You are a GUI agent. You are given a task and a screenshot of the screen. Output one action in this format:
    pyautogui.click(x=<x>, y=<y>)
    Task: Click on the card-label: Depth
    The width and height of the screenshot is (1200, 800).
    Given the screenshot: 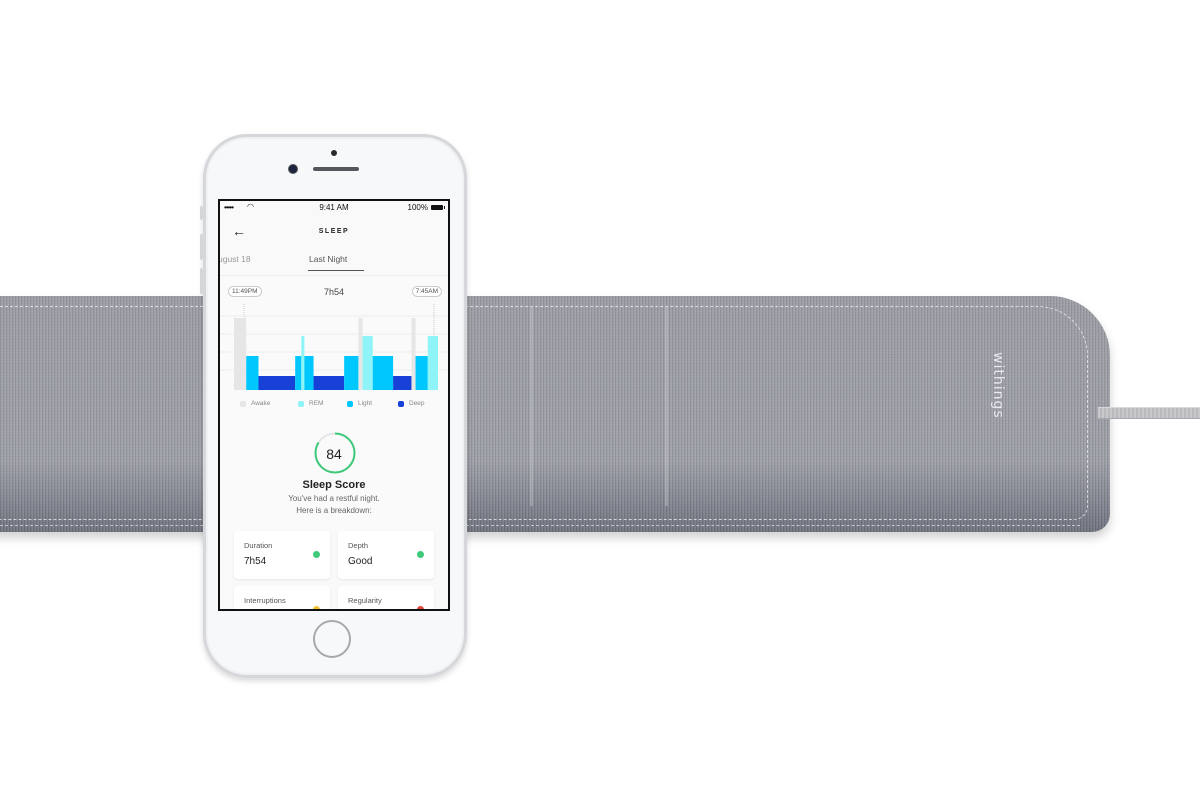 What is the action you would take?
    pyautogui.click(x=358, y=545)
    